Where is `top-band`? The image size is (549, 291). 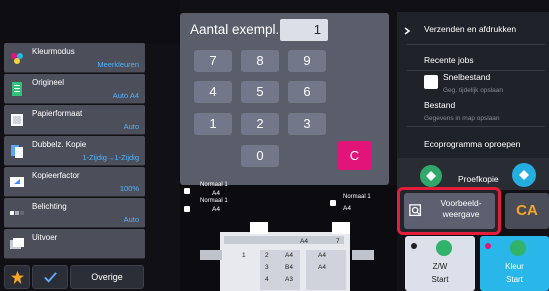 top-band is located at coordinates (90, 22).